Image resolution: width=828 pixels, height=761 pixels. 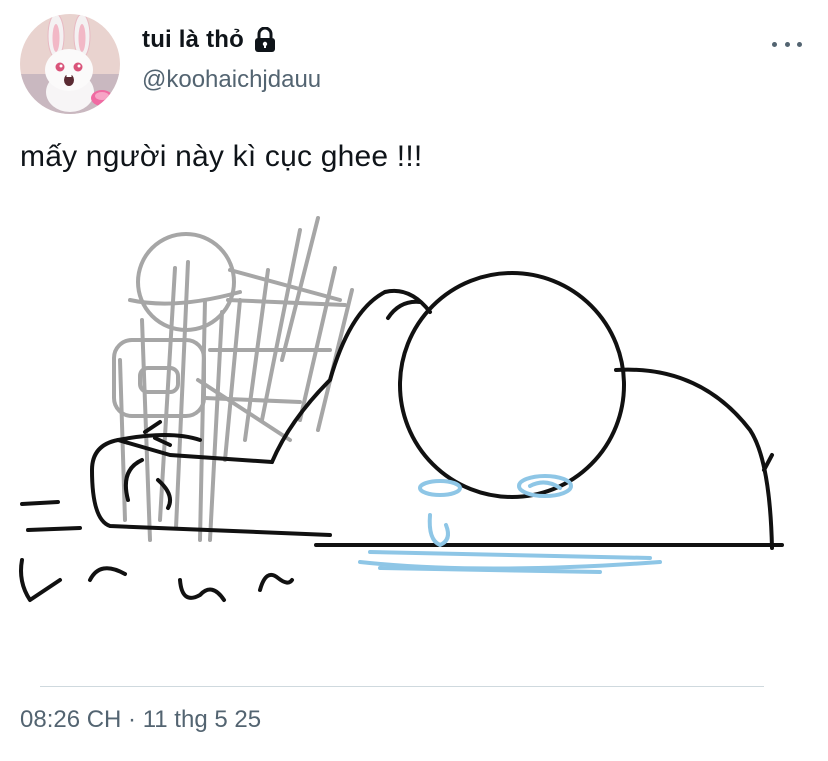 What do you see at coordinates (221, 156) in the screenshot?
I see `tweet-text: mấy người này kì cục ghee !!!` at bounding box center [221, 156].